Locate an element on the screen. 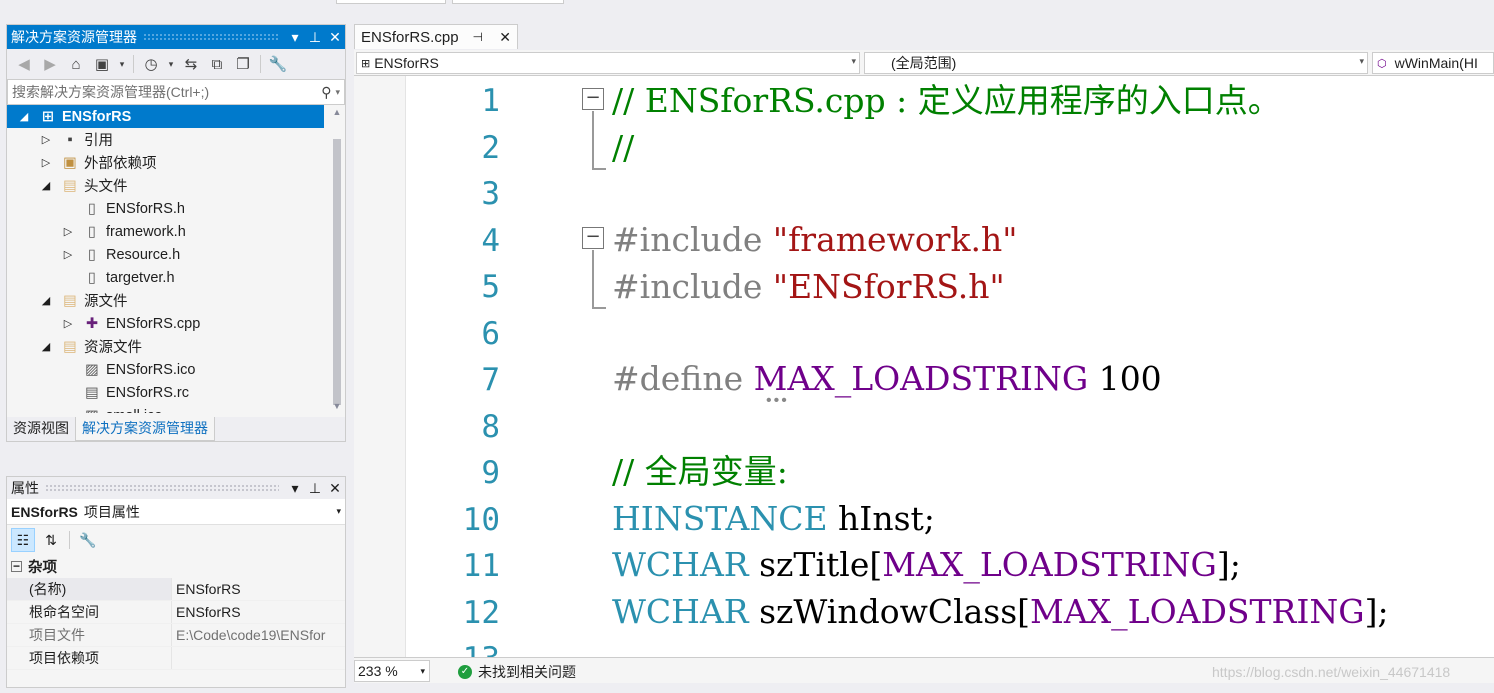  pending-changes-icon: ◷ is located at coordinates (151, 64).